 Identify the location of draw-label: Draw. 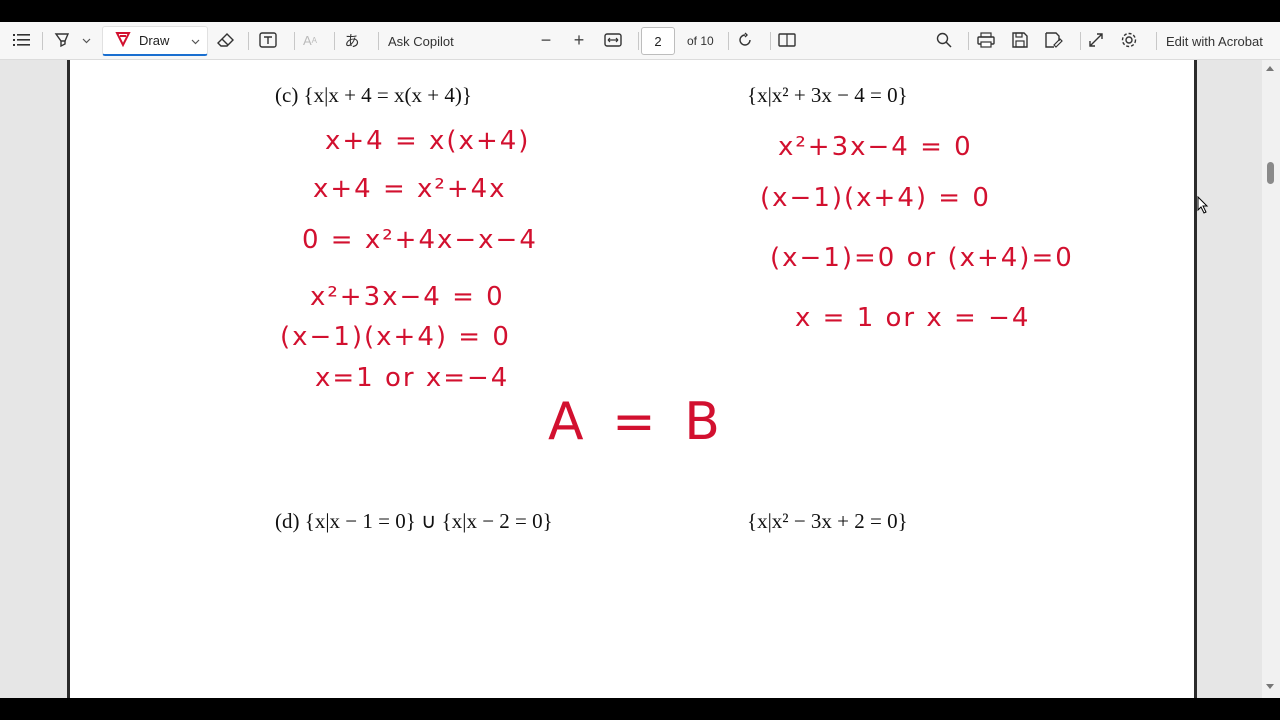
(154, 40).